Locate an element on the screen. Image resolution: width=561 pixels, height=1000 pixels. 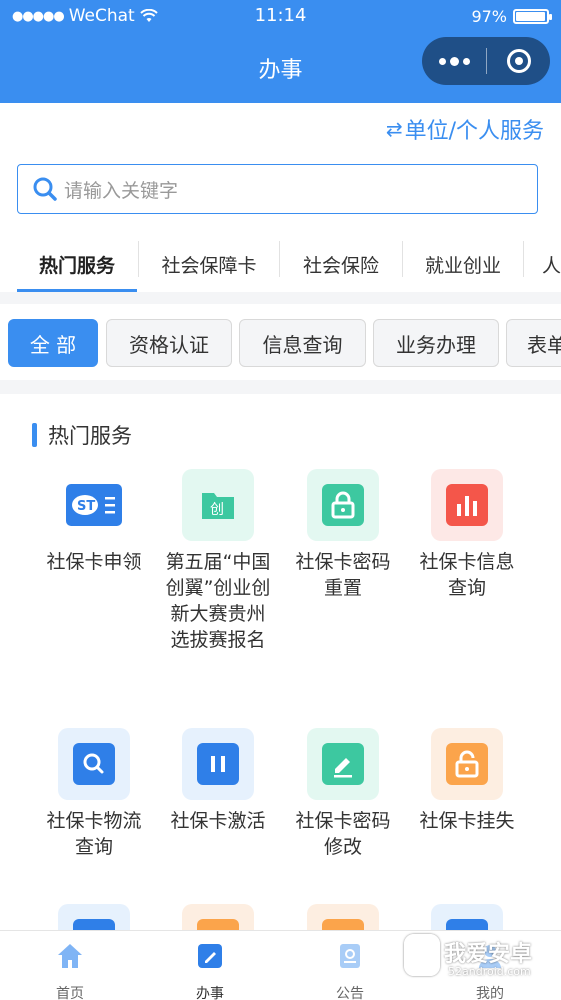
tab-social-security-card: 社会保障卡 is located at coordinates (209, 264).